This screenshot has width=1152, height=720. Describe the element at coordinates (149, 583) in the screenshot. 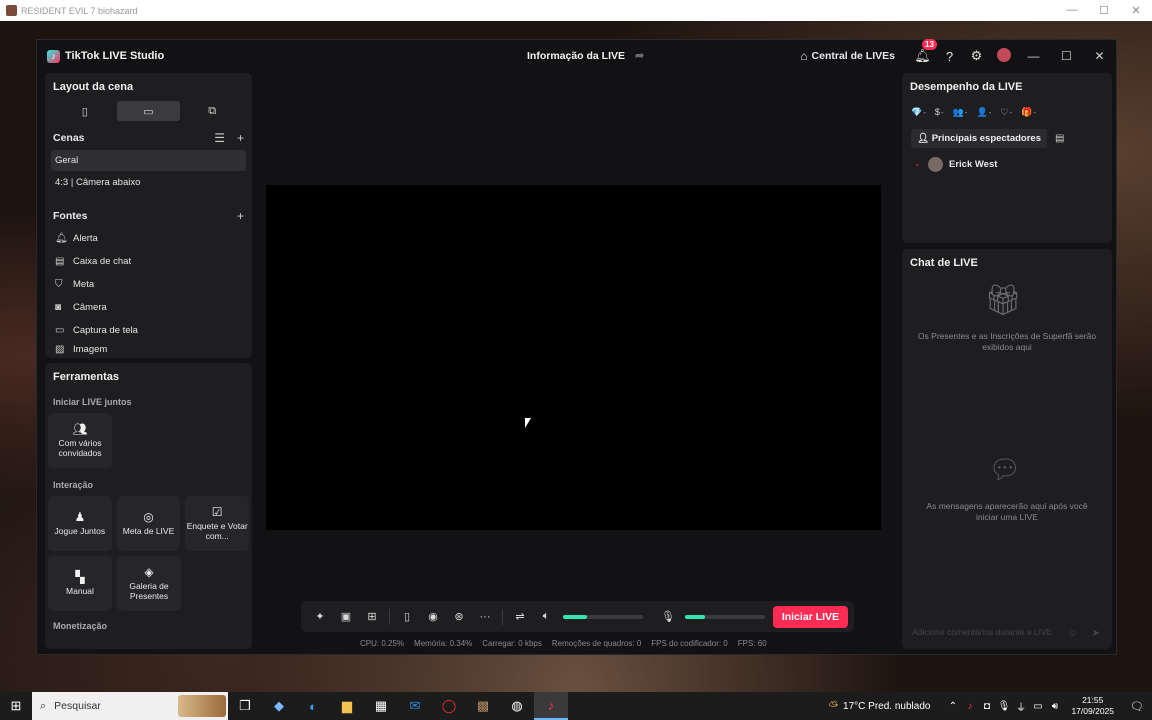

I see `tool-gift-gallery: ◈ Galeria de Presentes` at that location.